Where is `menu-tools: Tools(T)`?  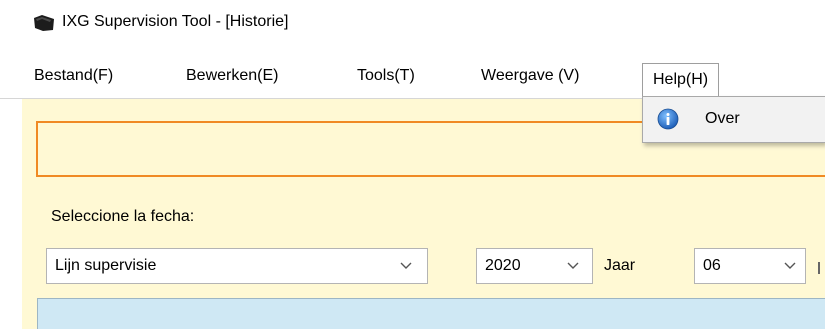
menu-tools: Tools(T) is located at coordinates (386, 75).